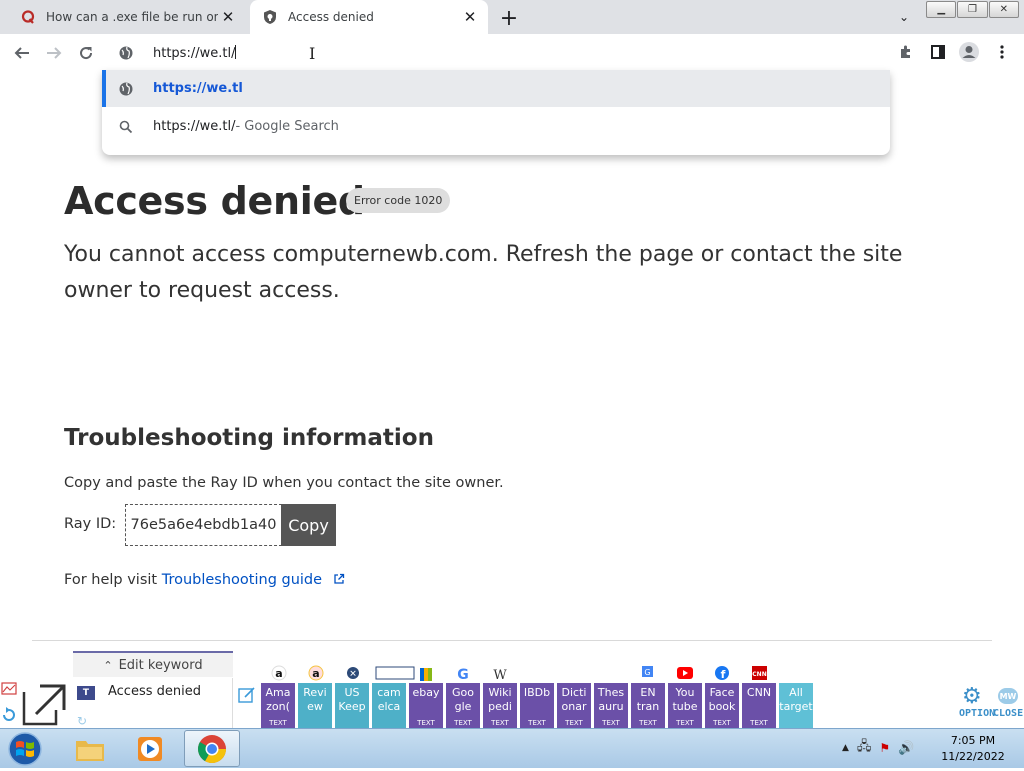 This screenshot has width=1024, height=771. I want to click on help-prefix: For help visit, so click(113, 580).